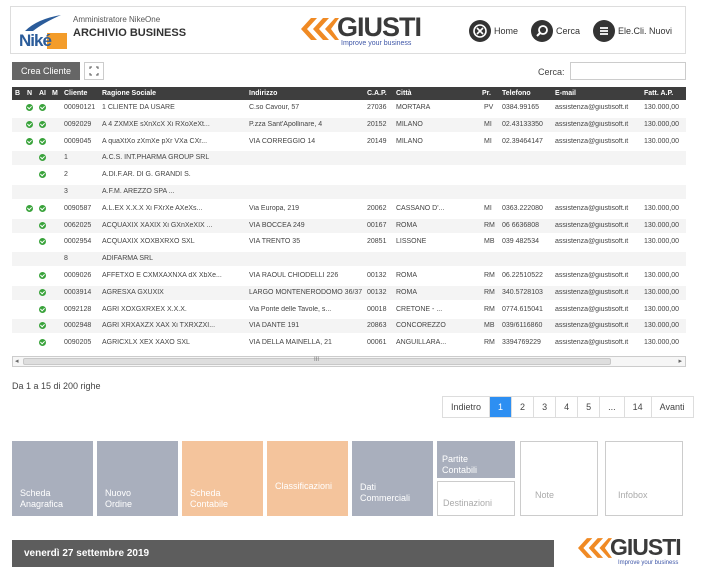  I want to click on nav-new-clients-label: Ele.Cli. Nuovi, so click(645, 31).